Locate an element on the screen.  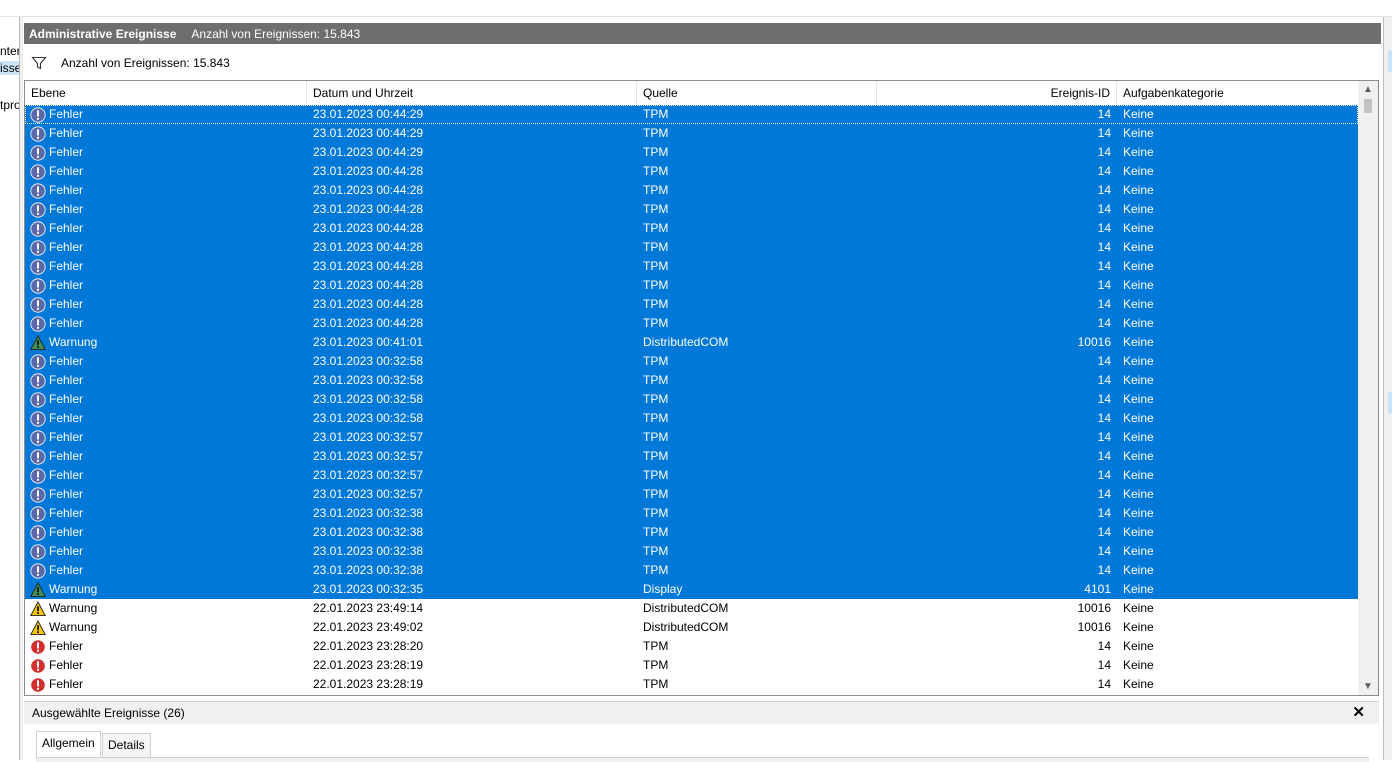
scroll-thumb is located at coordinates (1368, 106).